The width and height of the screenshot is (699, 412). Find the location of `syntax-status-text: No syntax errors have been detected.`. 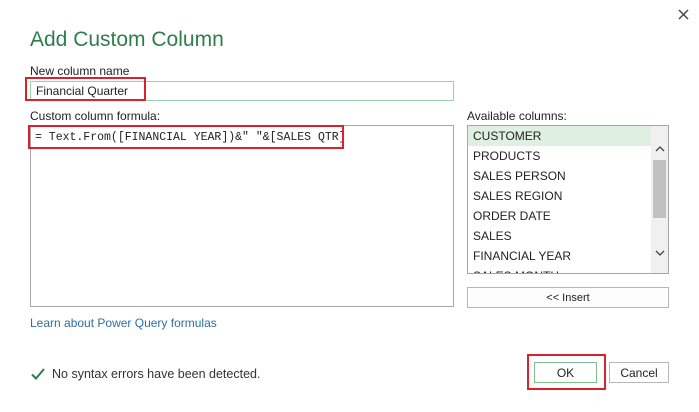

syntax-status-text: No syntax errors have been detected. is located at coordinates (156, 374).